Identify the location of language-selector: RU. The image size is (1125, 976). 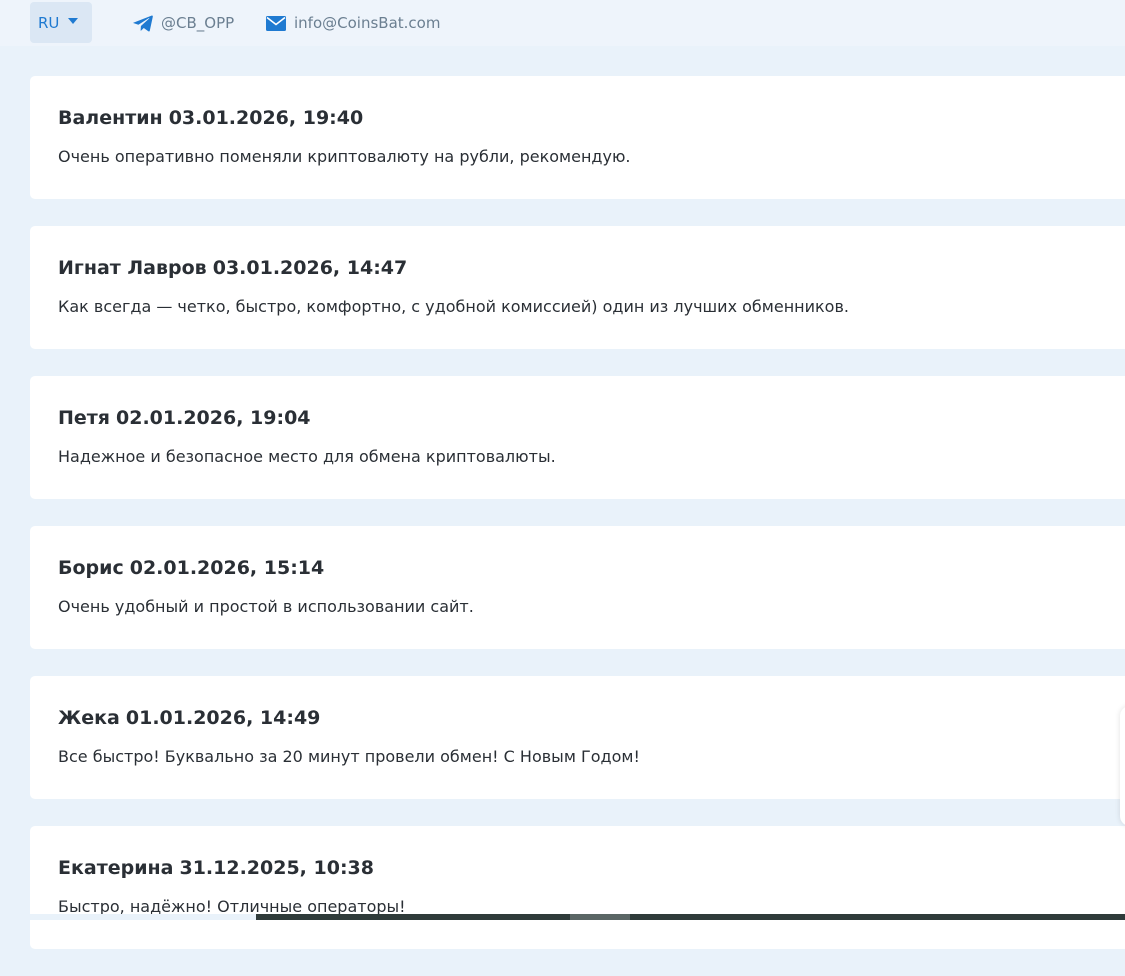
(61, 22).